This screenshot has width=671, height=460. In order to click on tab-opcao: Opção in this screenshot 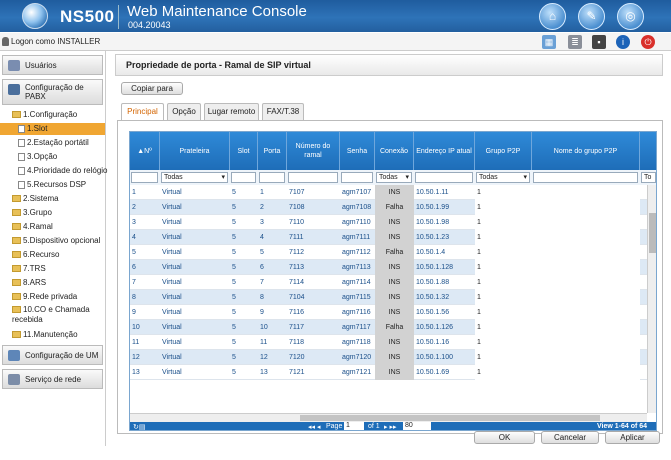, I will do `click(184, 111)`.